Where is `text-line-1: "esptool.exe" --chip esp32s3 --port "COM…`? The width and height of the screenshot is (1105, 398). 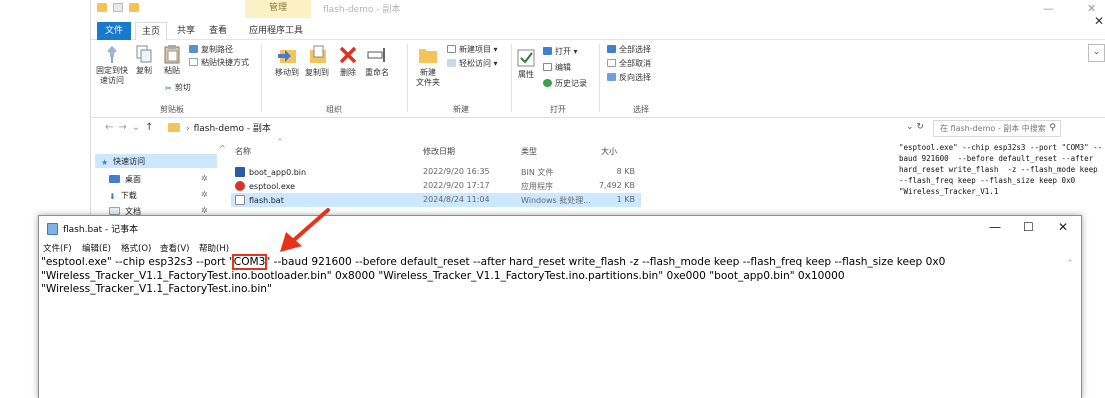 text-line-1: "esptool.exe" --chip esp32s3 --port "COM… is located at coordinates (552, 262).